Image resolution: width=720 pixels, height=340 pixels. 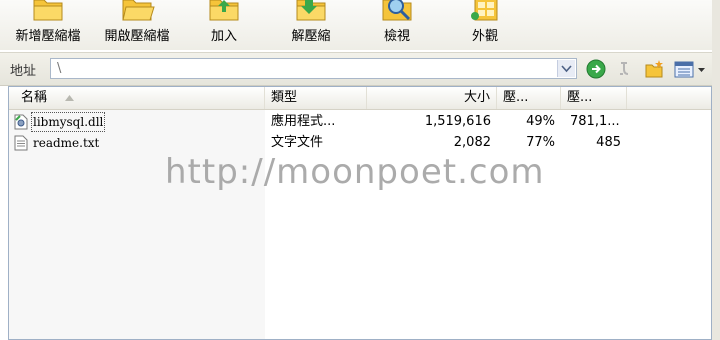 What do you see at coordinates (137, 36) in the screenshot?
I see `open-archive-label: 開啟壓縮檔` at bounding box center [137, 36].